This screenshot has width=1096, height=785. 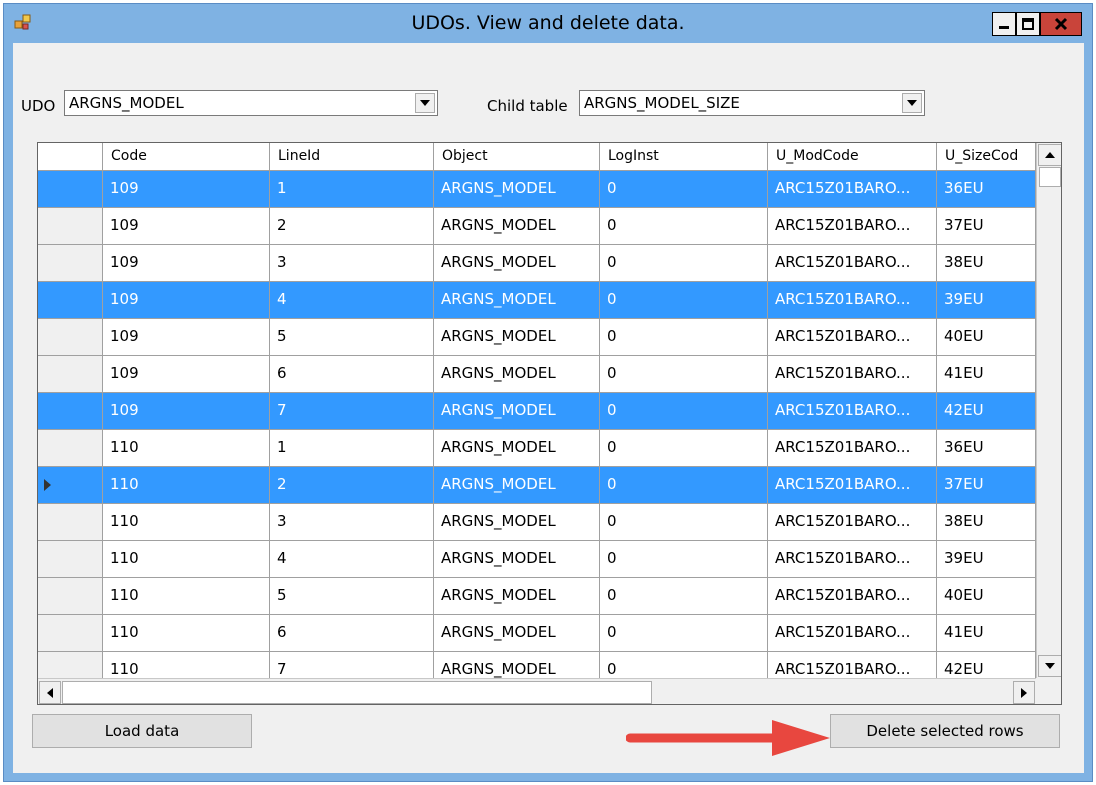 I want to click on load-data-button: Load data, so click(x=142, y=731).